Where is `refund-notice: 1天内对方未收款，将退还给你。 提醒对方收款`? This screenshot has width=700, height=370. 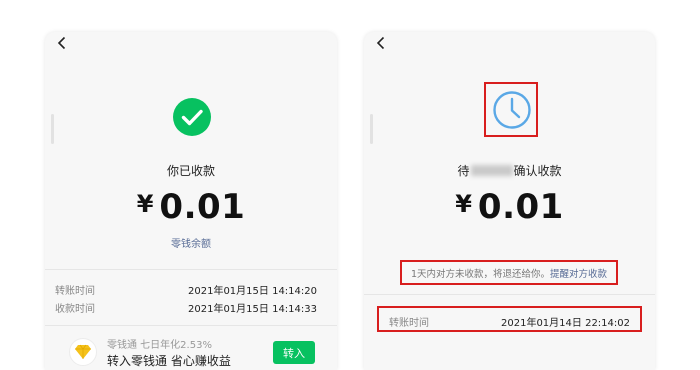
refund-notice: 1天内对方未收款，将退还给你。 提醒对方收款 is located at coordinates (509, 272).